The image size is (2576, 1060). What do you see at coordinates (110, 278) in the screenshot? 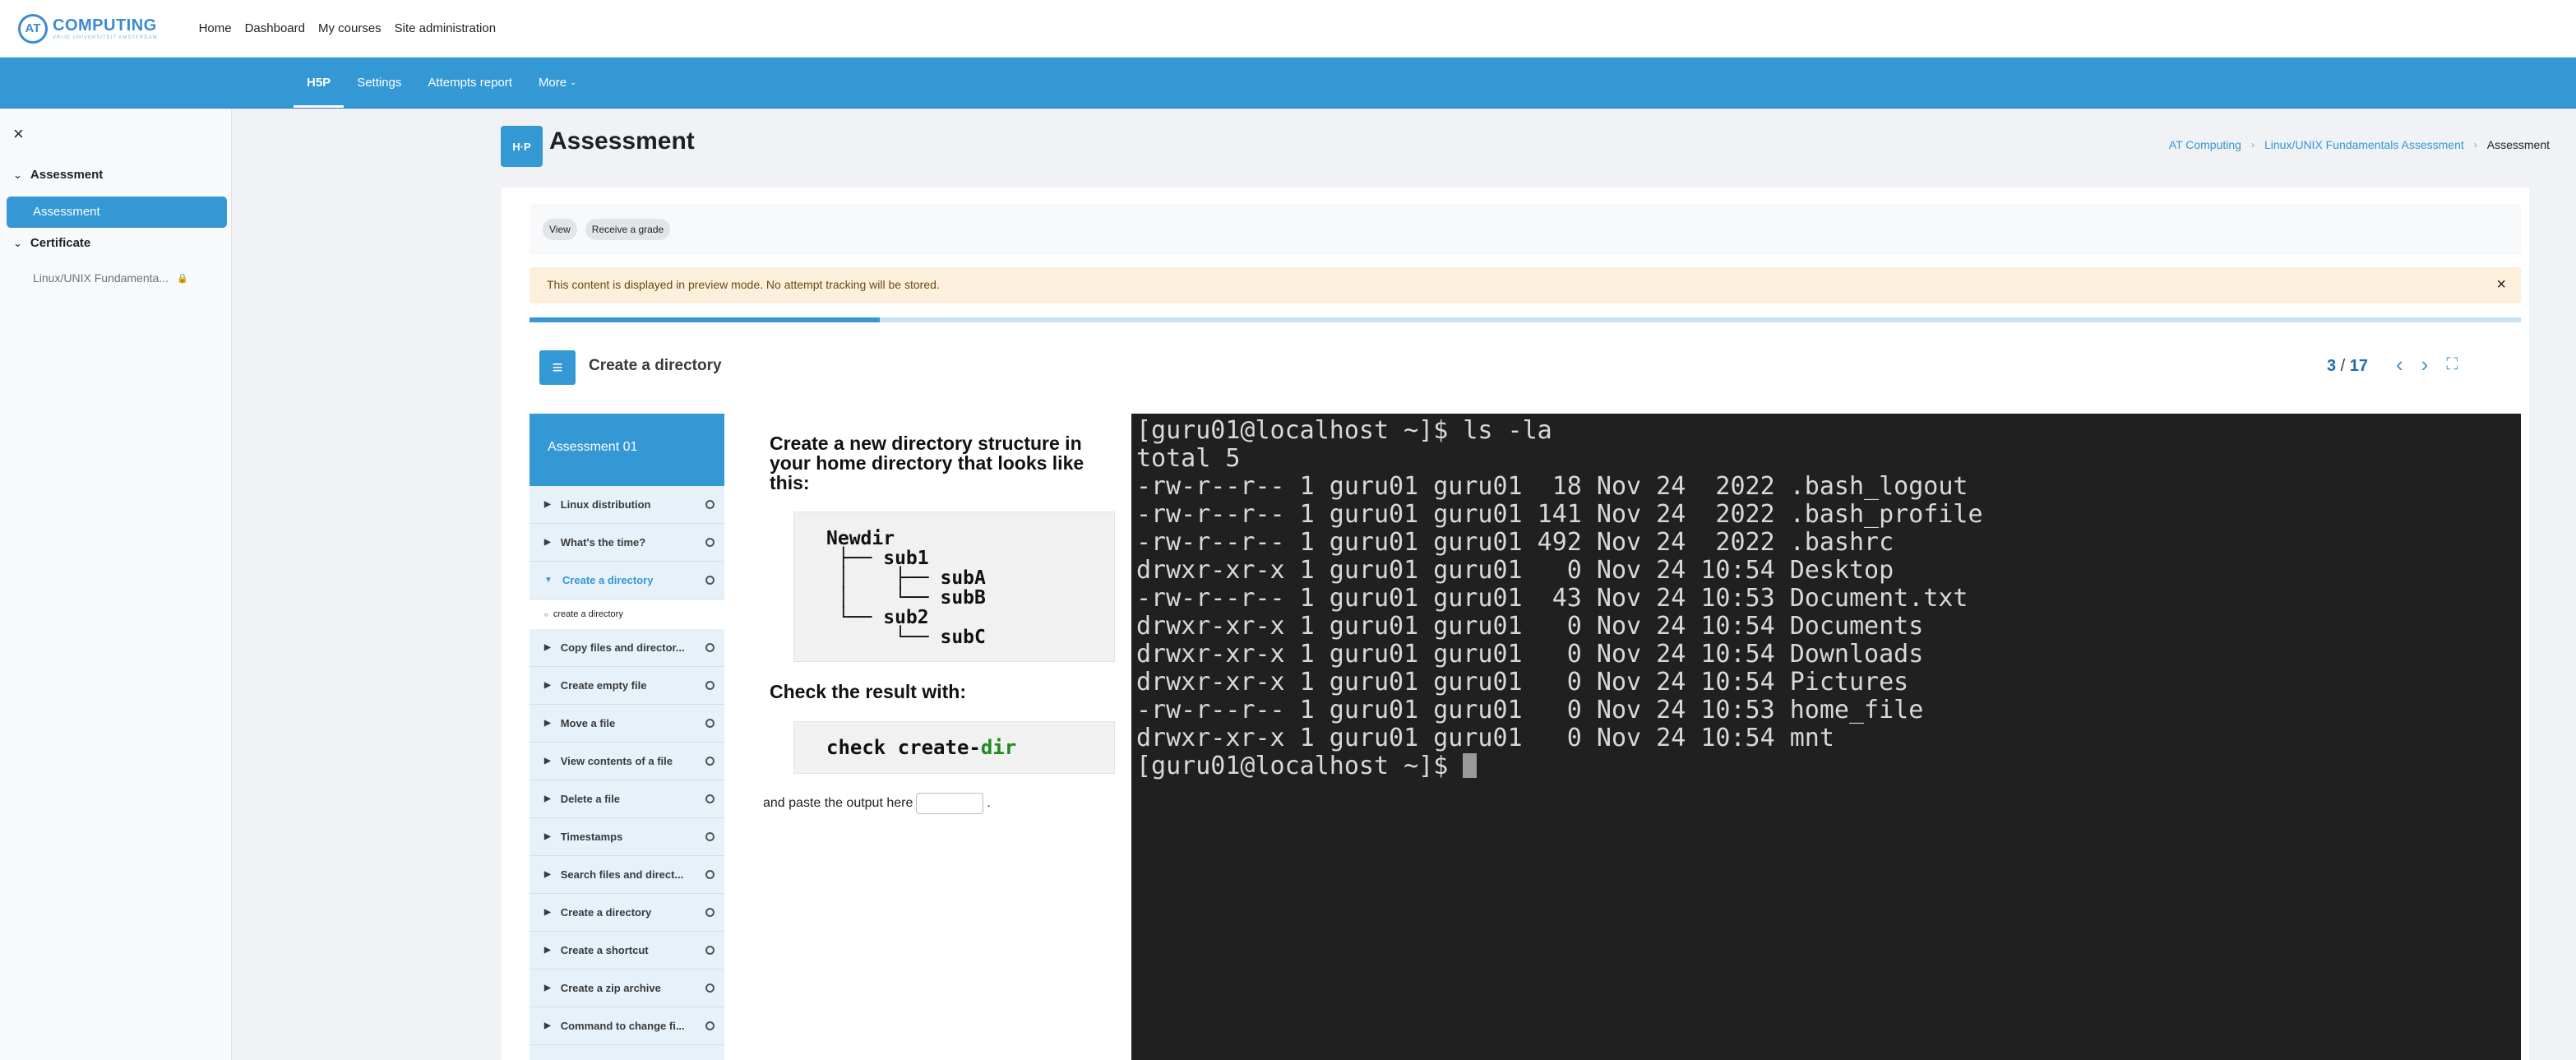
I see `drawer-item-certificate: Linux/UNIX Fundamenta... 🔒` at bounding box center [110, 278].